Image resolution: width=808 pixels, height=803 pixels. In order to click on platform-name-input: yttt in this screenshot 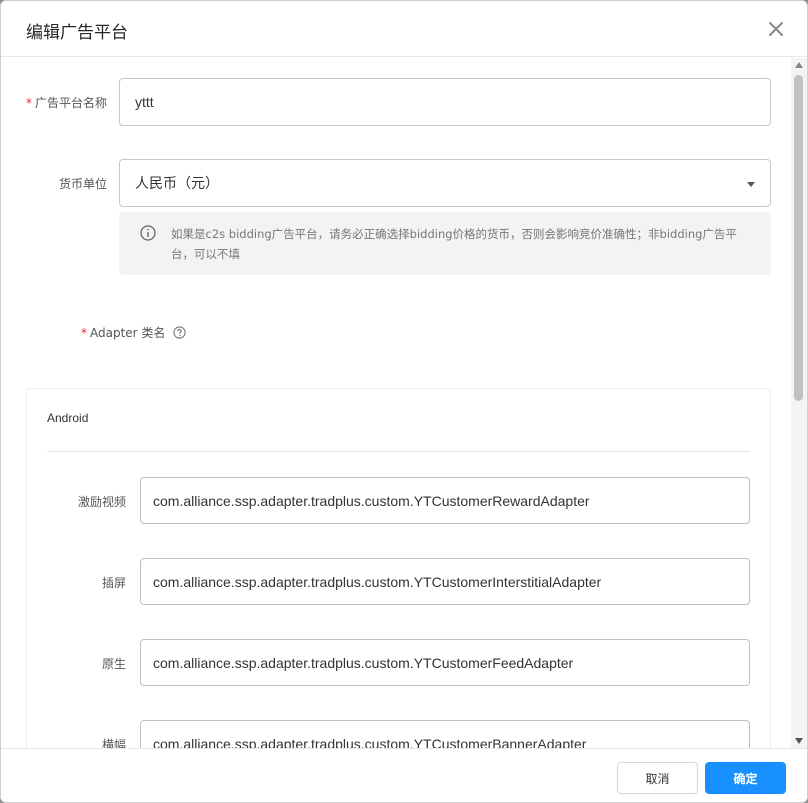, I will do `click(445, 102)`.